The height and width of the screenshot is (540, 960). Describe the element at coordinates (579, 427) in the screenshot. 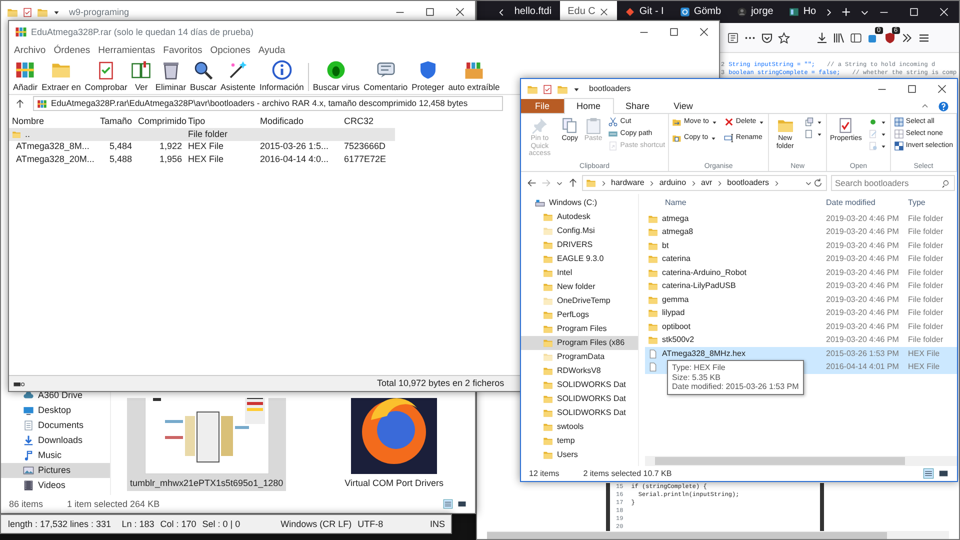

I see `nav-item: swtools` at that location.